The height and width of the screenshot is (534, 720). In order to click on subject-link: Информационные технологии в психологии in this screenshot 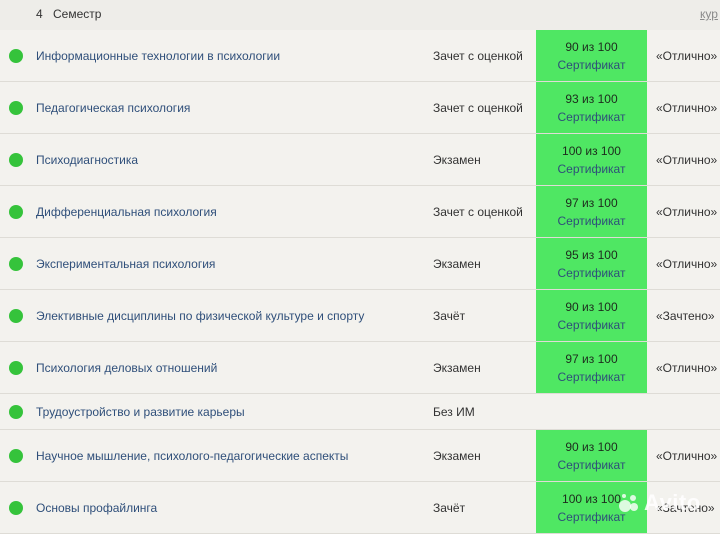, I will do `click(158, 56)`.